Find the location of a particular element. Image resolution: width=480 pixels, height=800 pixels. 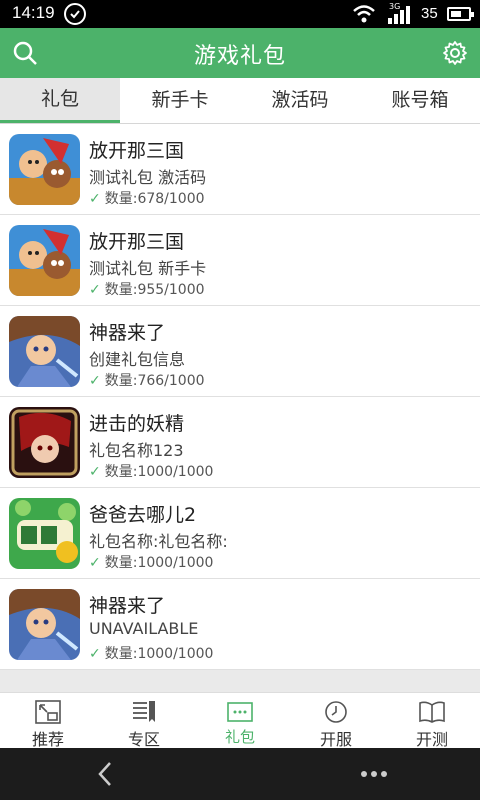

bottom-nav: 推荐 专区 礼包 开服 开测 is located at coordinates (240, 720).